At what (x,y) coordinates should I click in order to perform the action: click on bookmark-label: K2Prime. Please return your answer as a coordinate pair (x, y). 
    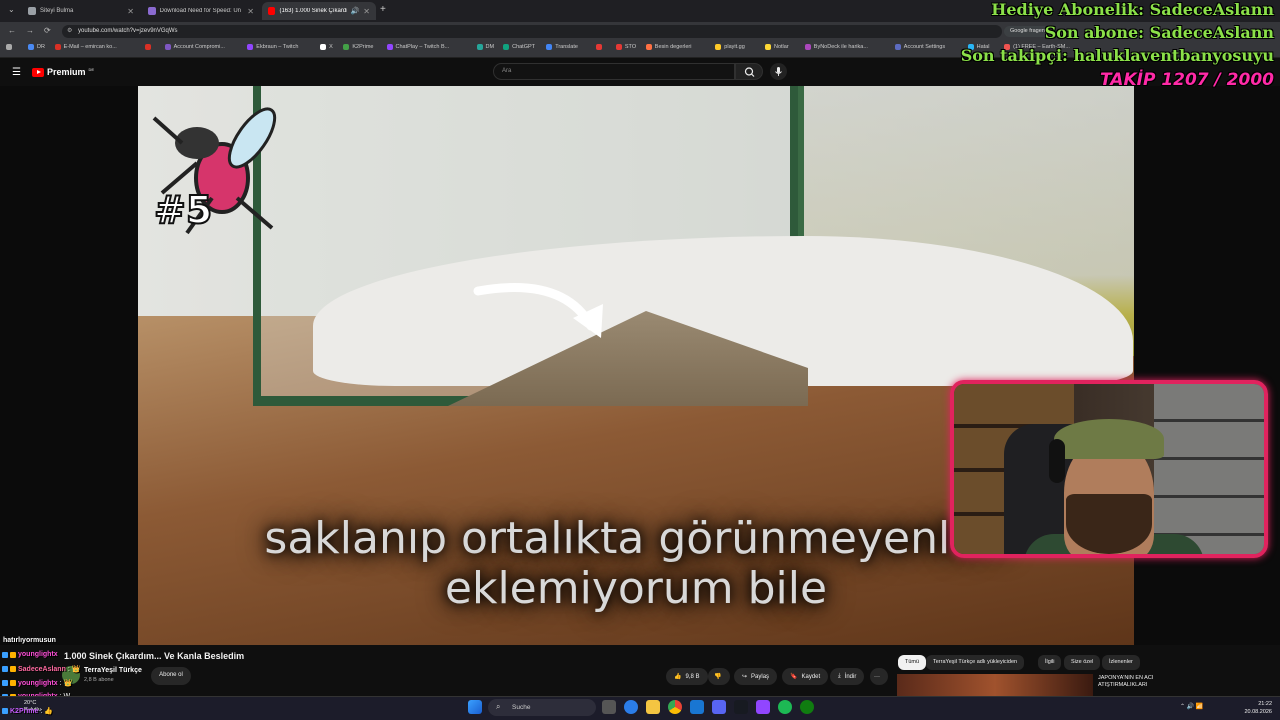
    Looking at the image, I should click on (363, 47).